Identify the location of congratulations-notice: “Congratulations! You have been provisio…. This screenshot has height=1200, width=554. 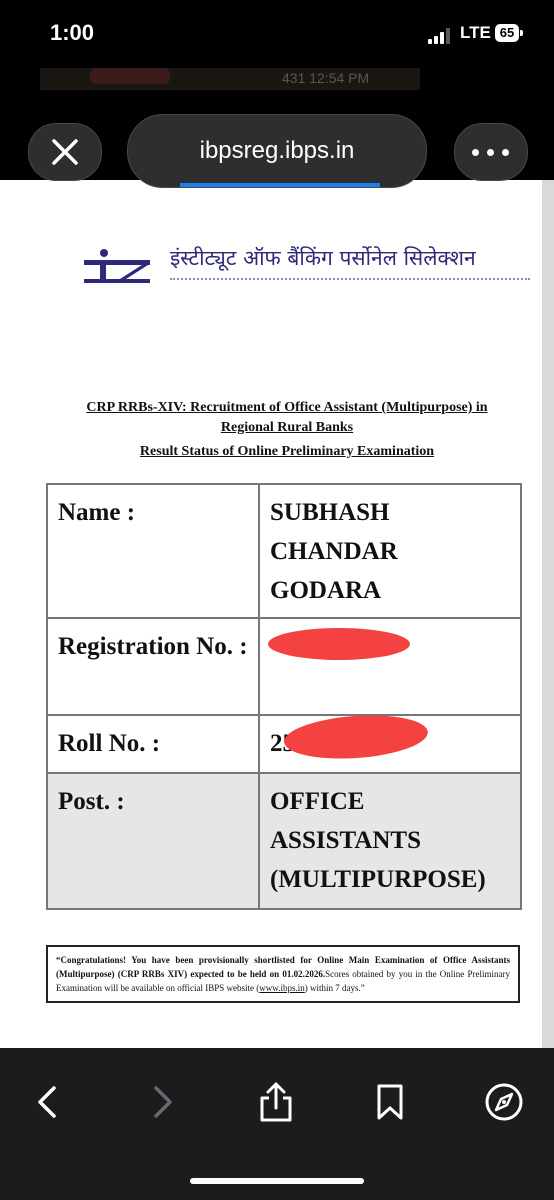
(283, 974).